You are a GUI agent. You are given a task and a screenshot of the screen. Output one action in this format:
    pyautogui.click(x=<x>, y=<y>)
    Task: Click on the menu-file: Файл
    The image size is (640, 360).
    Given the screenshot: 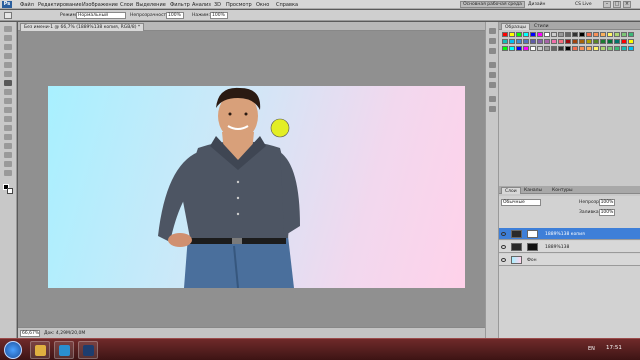 What is the action you would take?
    pyautogui.click(x=27, y=5)
    